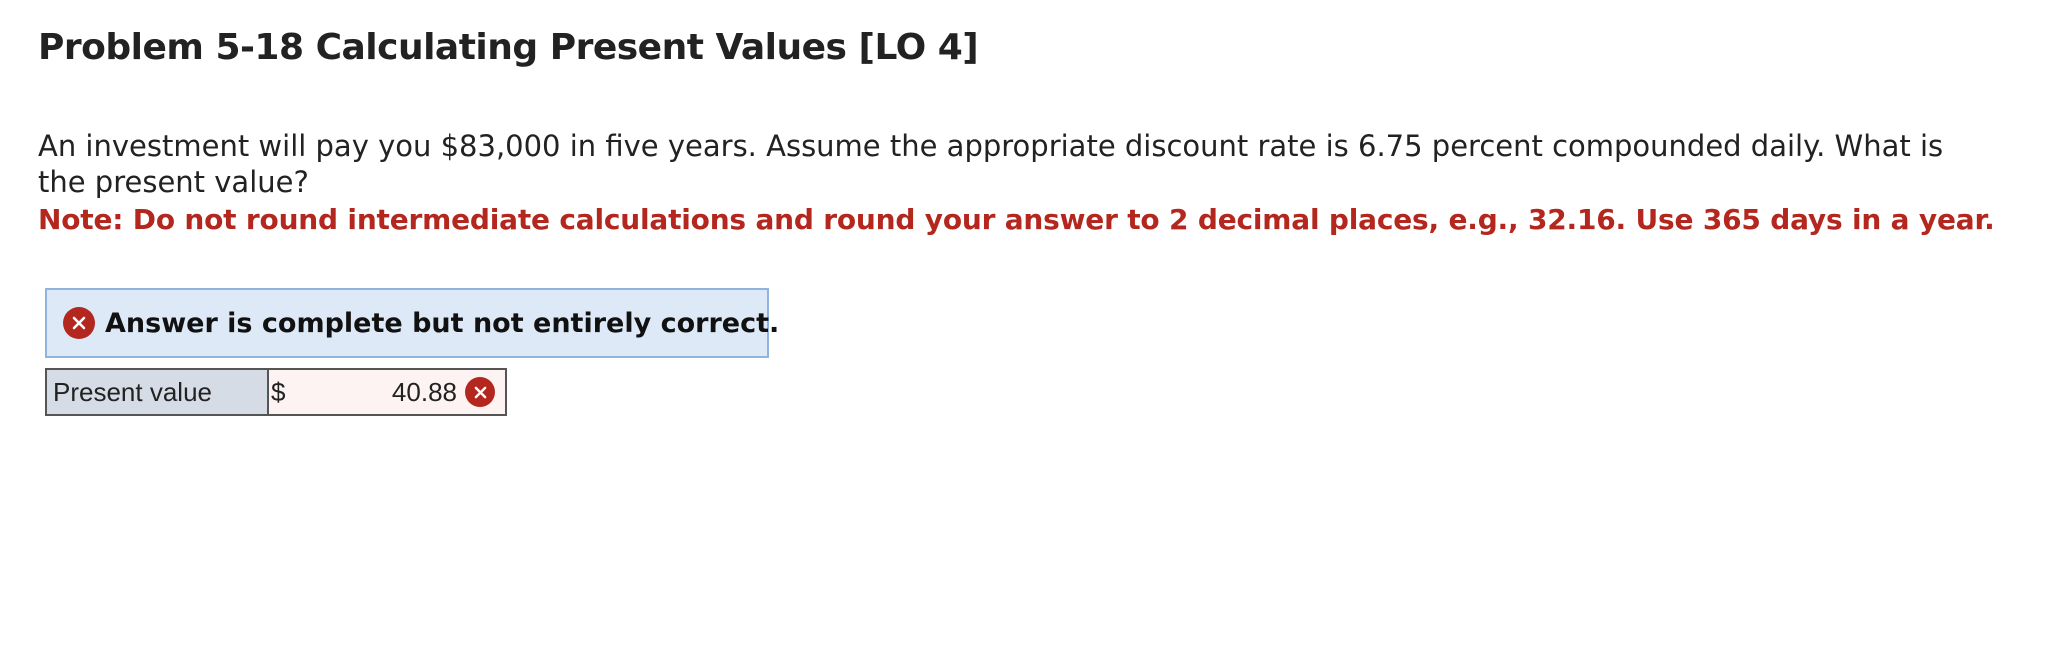  Describe the element at coordinates (424, 391) in the screenshot. I see `present-value-answer: 40.88` at that location.